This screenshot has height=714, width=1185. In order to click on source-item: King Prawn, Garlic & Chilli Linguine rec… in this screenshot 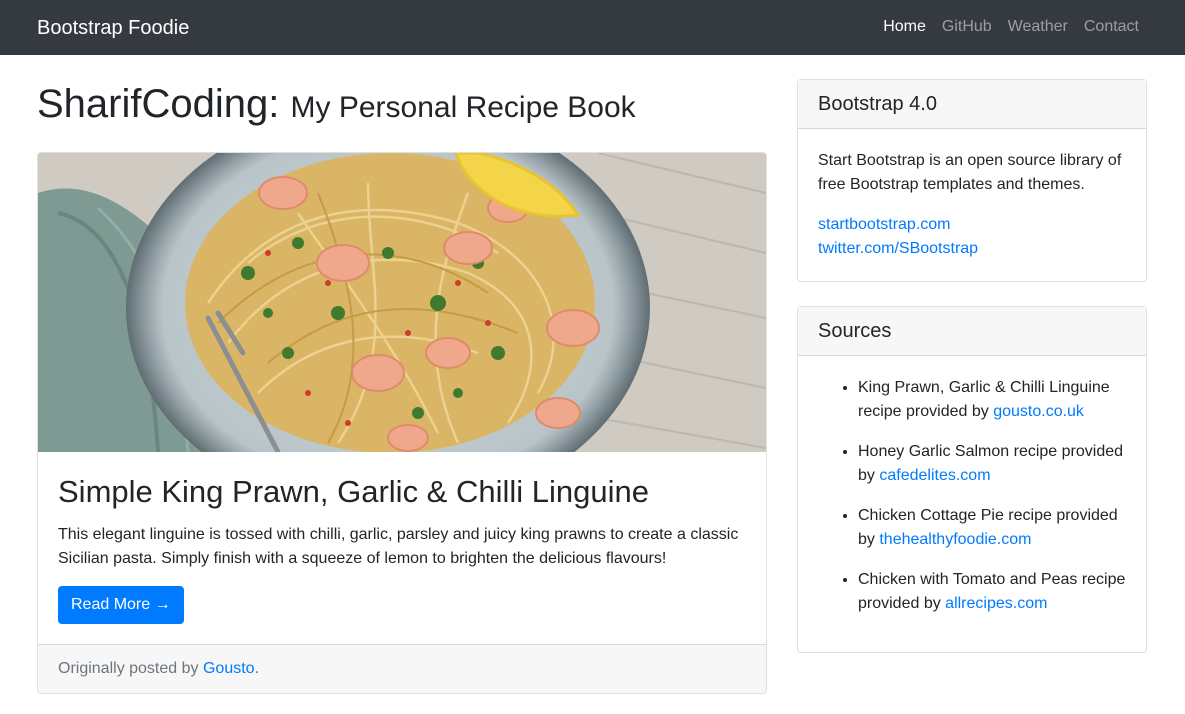, I will do `click(992, 400)`.